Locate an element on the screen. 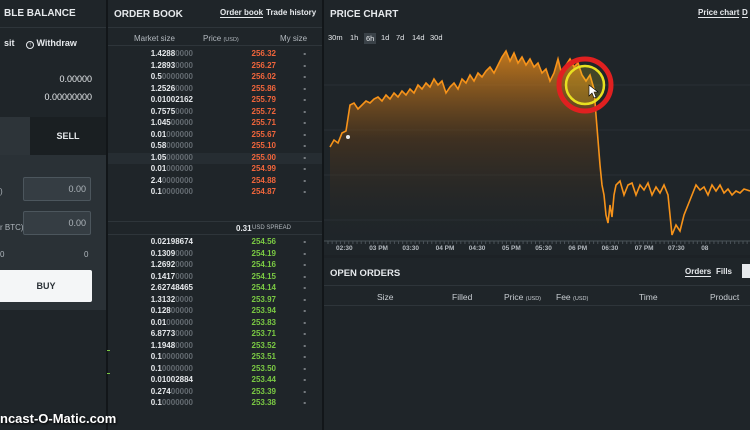 The image size is (750, 430). col-my-size: My size is located at coordinates (294, 38).